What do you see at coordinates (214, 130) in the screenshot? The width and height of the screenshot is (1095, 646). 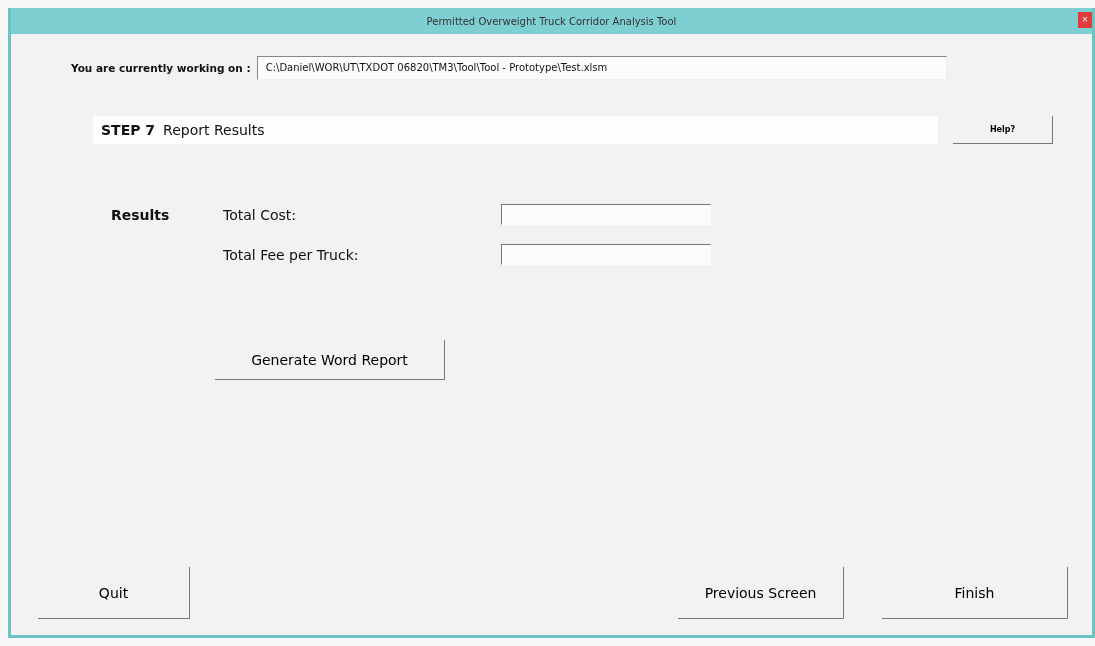 I see `step-title: Report Results` at bounding box center [214, 130].